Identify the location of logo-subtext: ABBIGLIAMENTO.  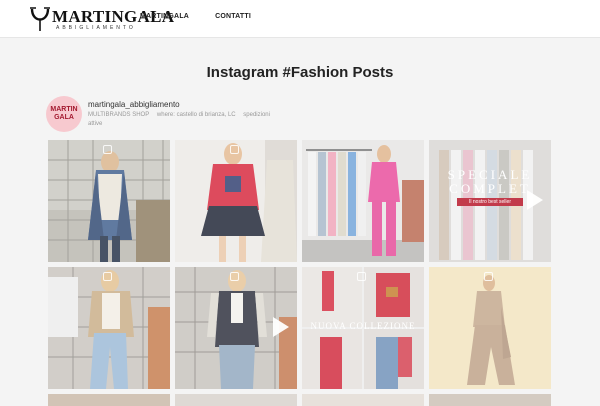
(96, 28).